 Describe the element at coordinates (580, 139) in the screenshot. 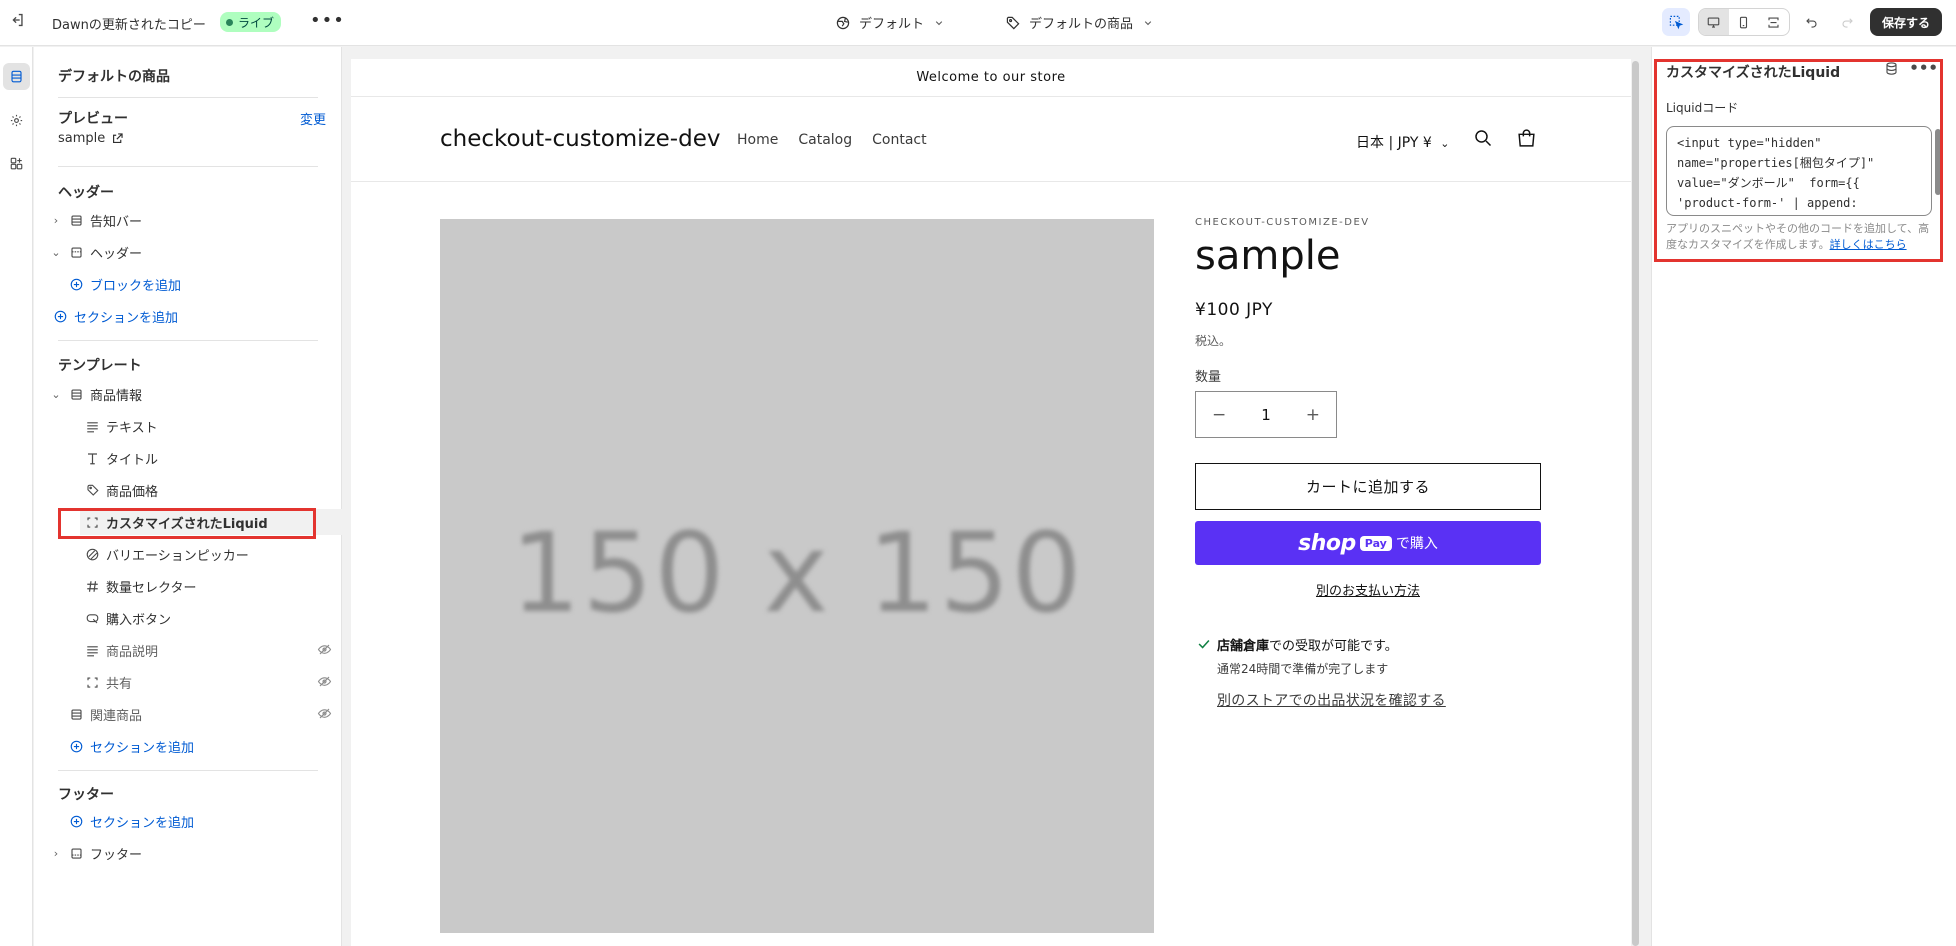

I see `store-logo: checkout-customize-dev` at that location.